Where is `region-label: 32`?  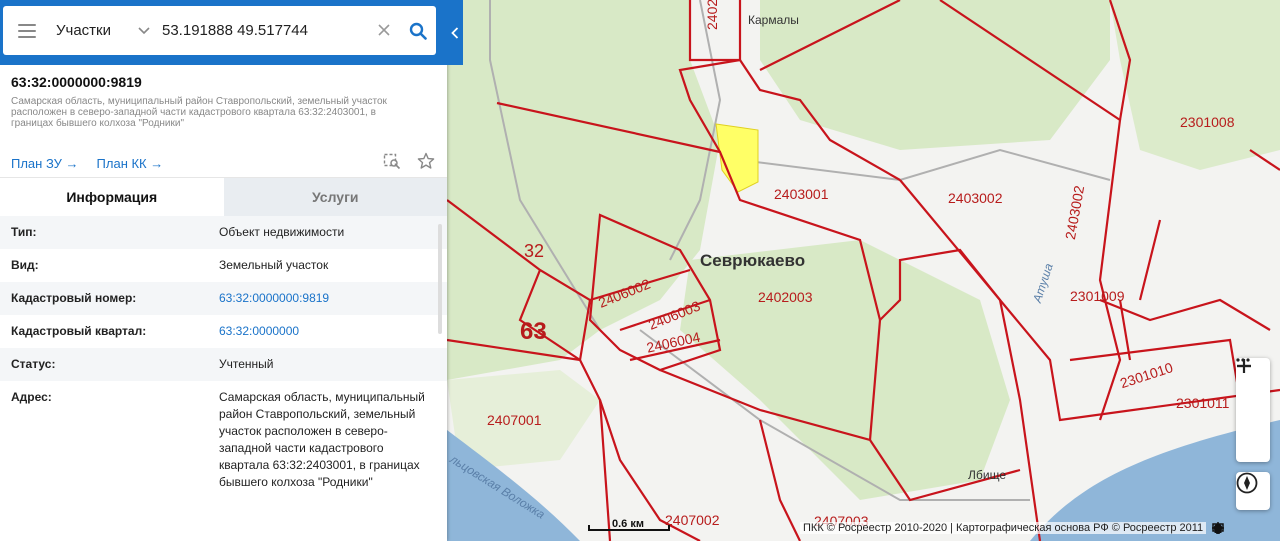 region-label: 32 is located at coordinates (534, 251).